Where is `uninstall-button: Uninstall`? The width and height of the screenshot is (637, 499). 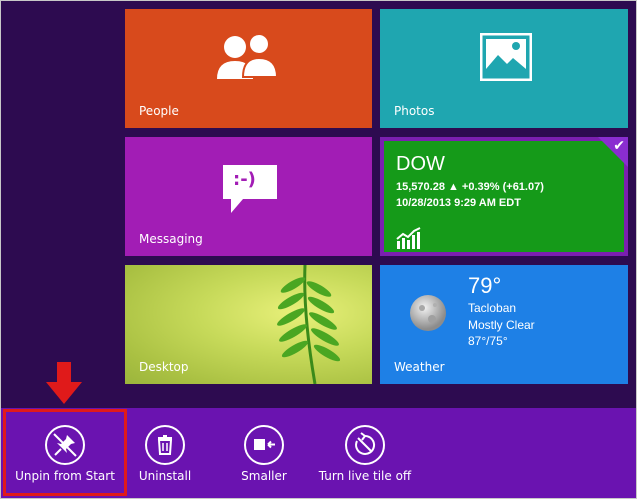 uninstall-button: Uninstall is located at coordinates (165, 453).